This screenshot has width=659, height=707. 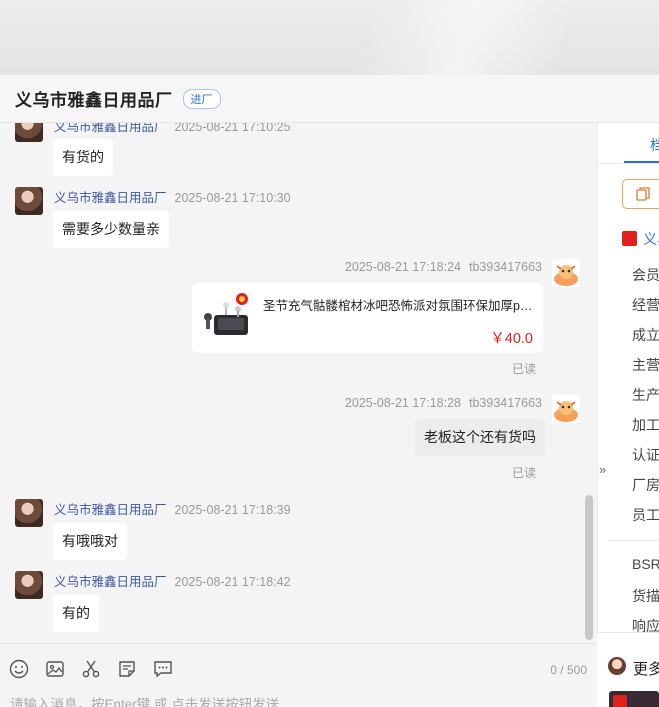 What do you see at coordinates (76, 613) in the screenshot?
I see `message-bubble: 有的` at bounding box center [76, 613].